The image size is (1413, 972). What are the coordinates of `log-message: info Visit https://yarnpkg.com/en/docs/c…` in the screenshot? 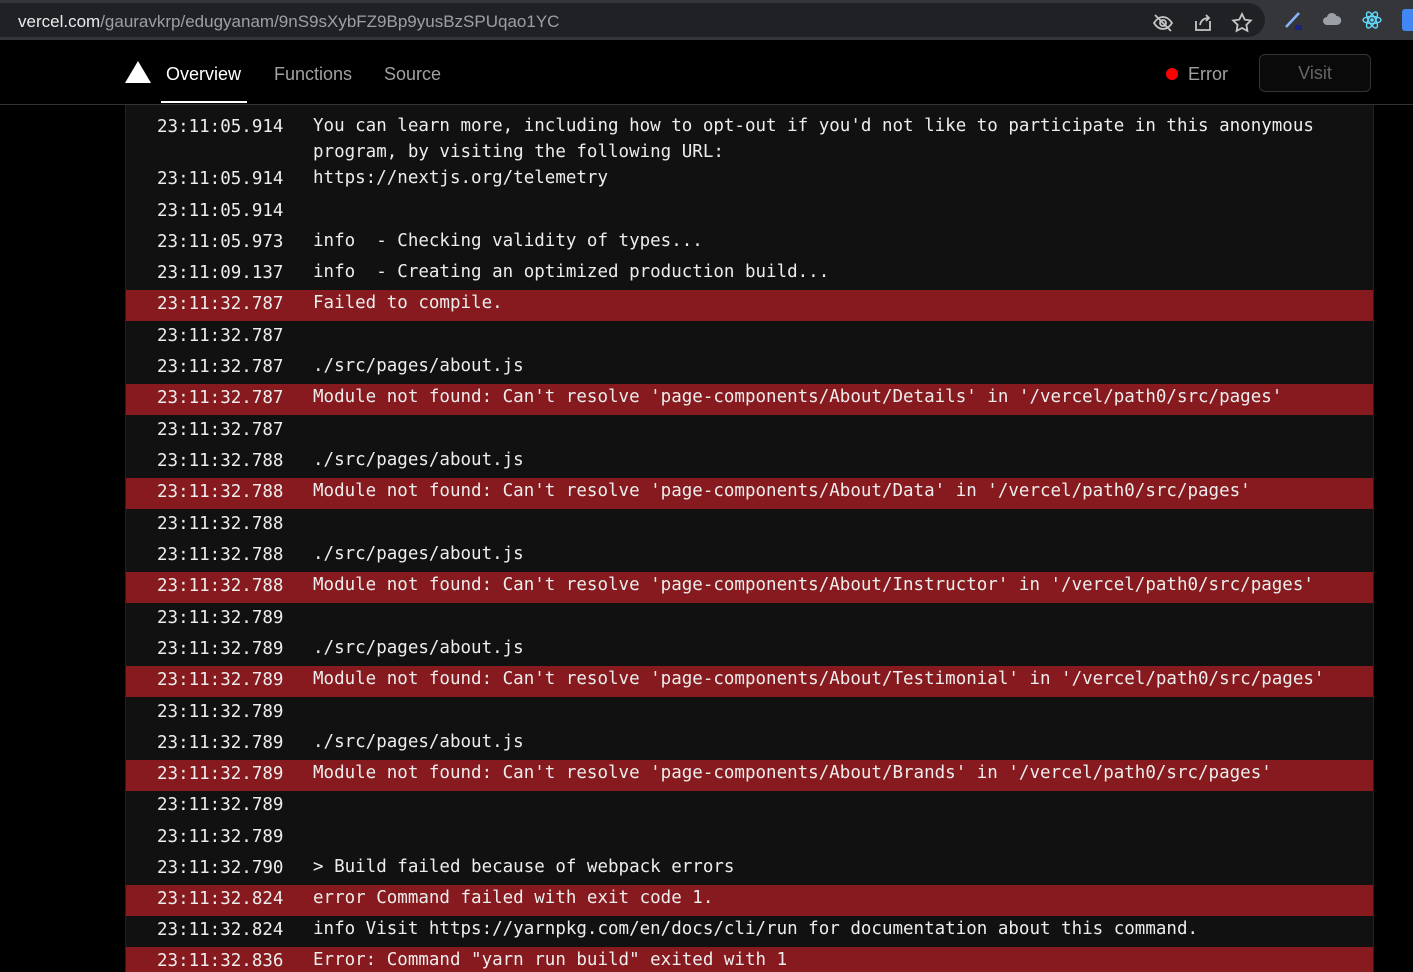 It's located at (756, 929).